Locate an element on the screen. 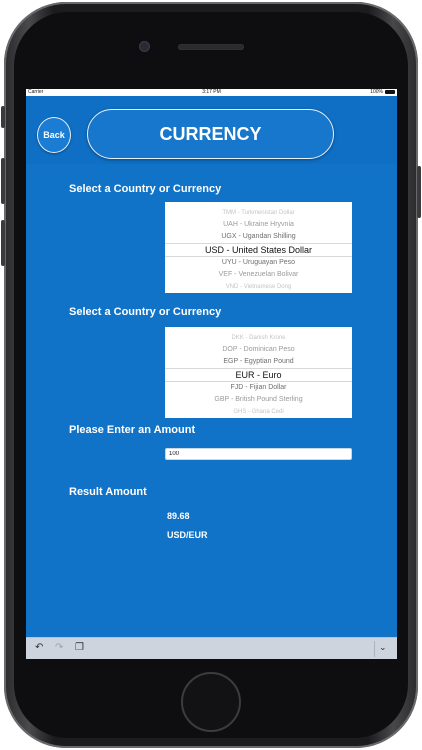 Image resolution: width=422 pixels, height=750 pixels. chevron-down-icon: ⌄ is located at coordinates (383, 647).